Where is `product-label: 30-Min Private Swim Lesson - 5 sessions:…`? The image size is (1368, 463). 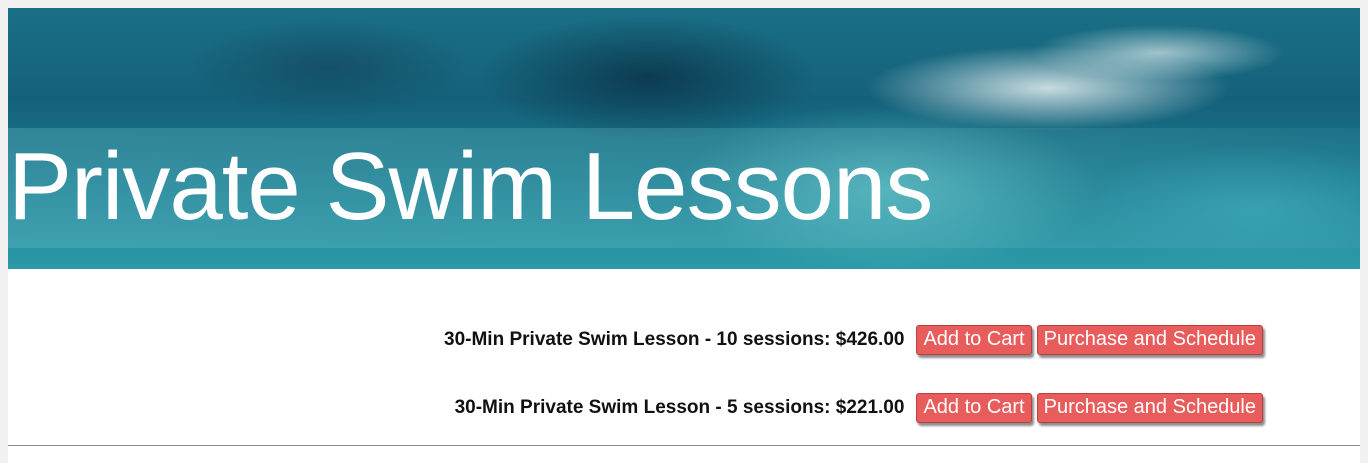 product-label: 30-Min Private Swim Lesson - 5 sessions:… is located at coordinates (679, 407).